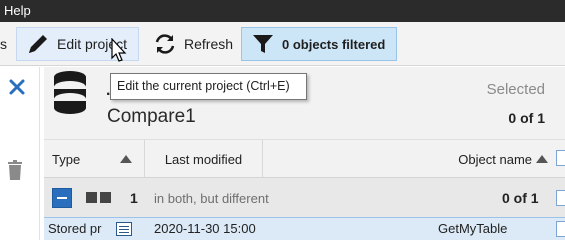 This screenshot has height=240, width=565. I want to click on row-type: Stored pr, so click(75, 228).